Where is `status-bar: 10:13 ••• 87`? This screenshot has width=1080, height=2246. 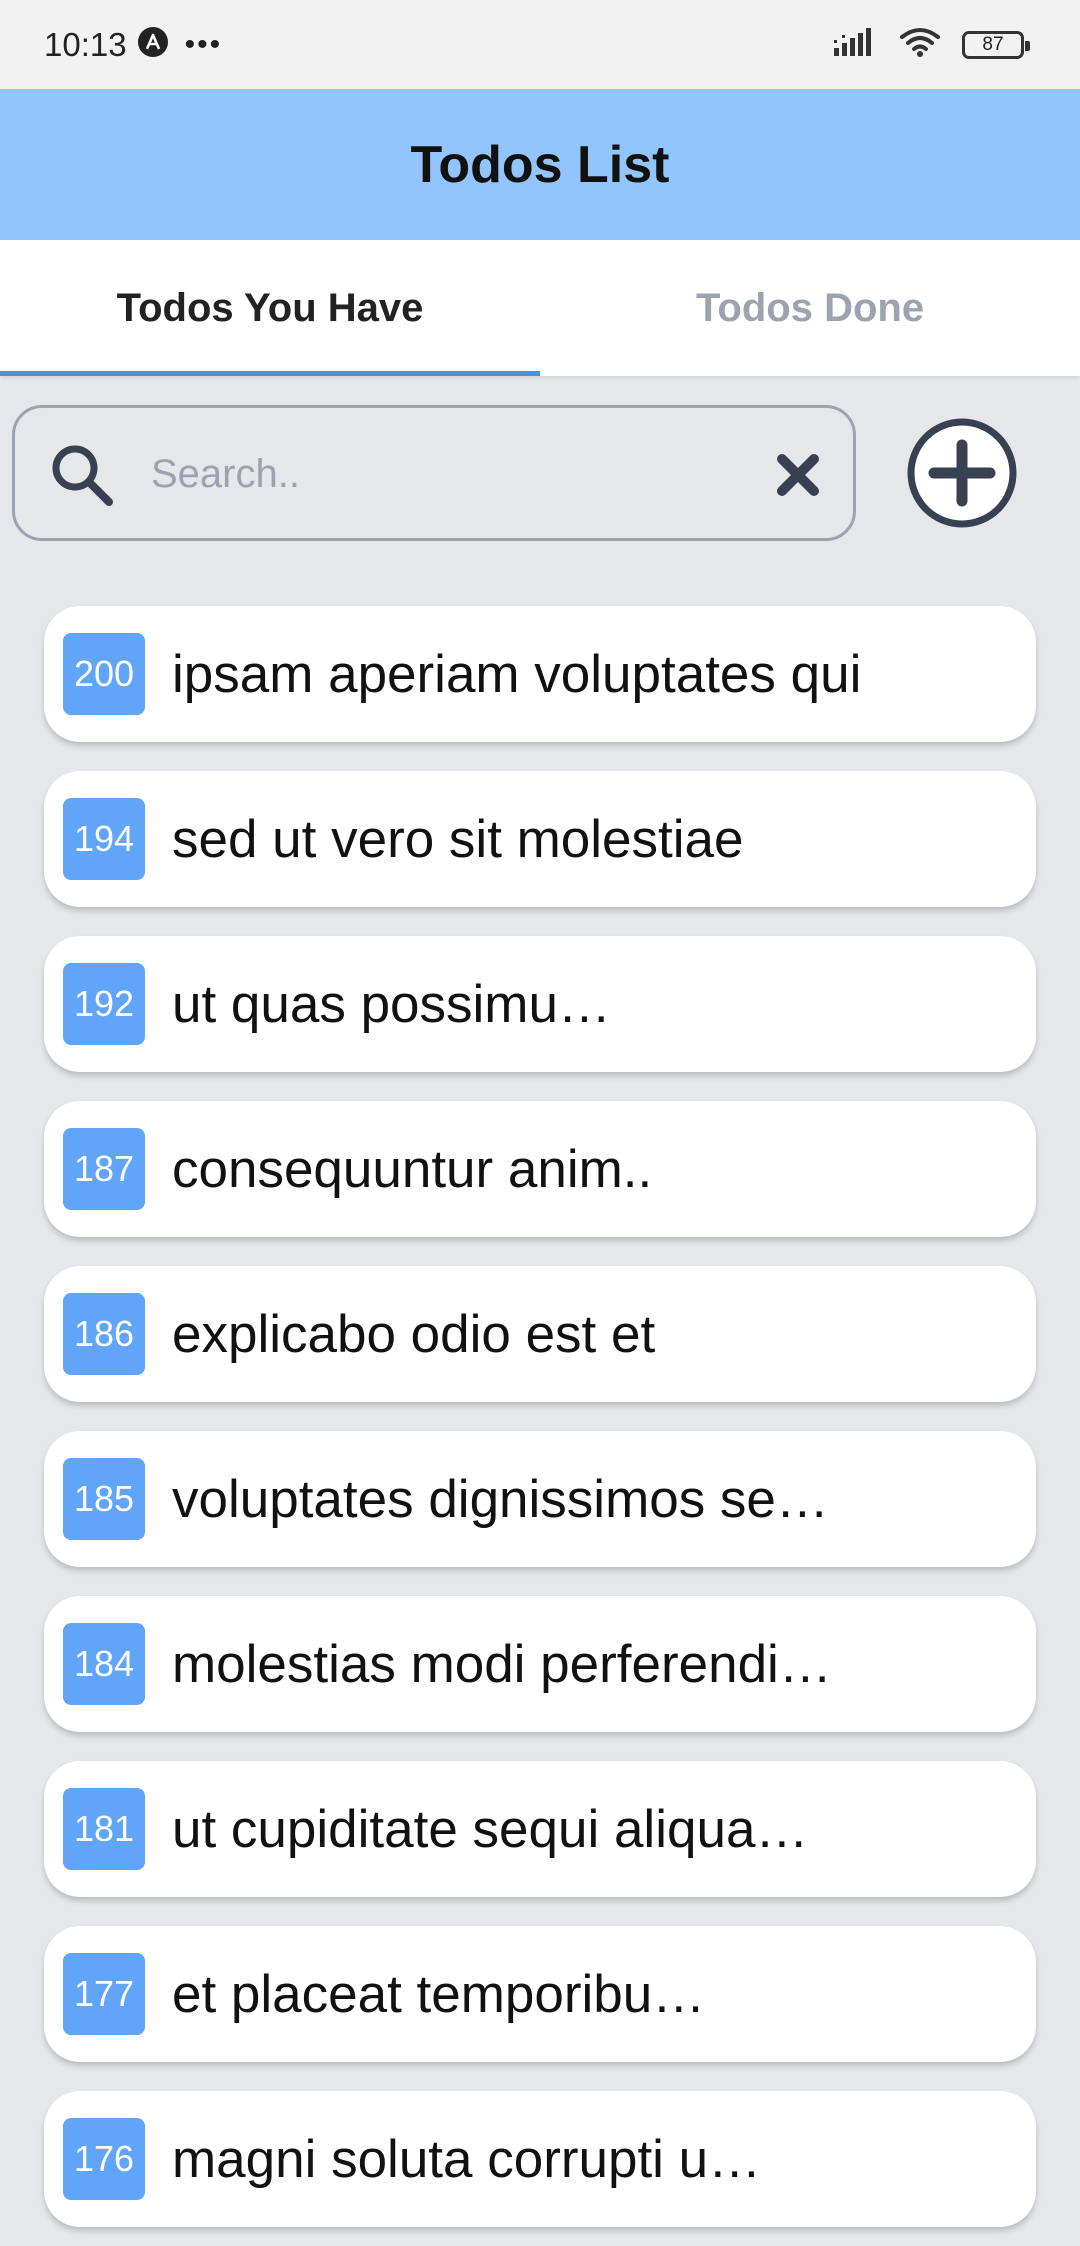
status-bar: 10:13 ••• 87 is located at coordinates (540, 44).